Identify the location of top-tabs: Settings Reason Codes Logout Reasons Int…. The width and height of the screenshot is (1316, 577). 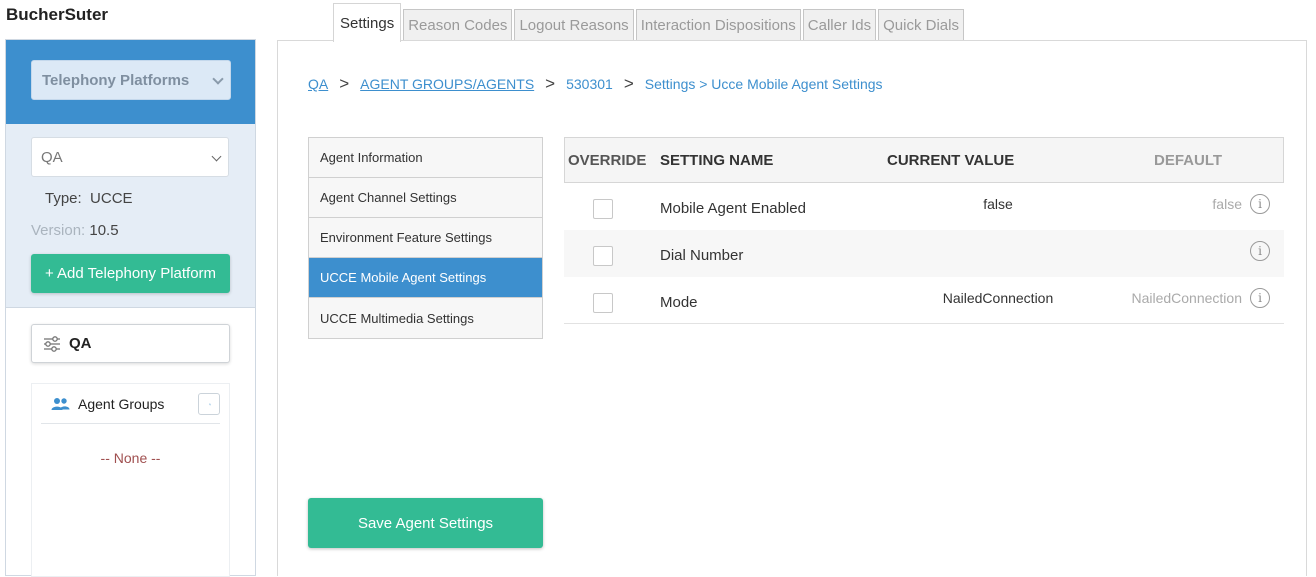
(649, 21).